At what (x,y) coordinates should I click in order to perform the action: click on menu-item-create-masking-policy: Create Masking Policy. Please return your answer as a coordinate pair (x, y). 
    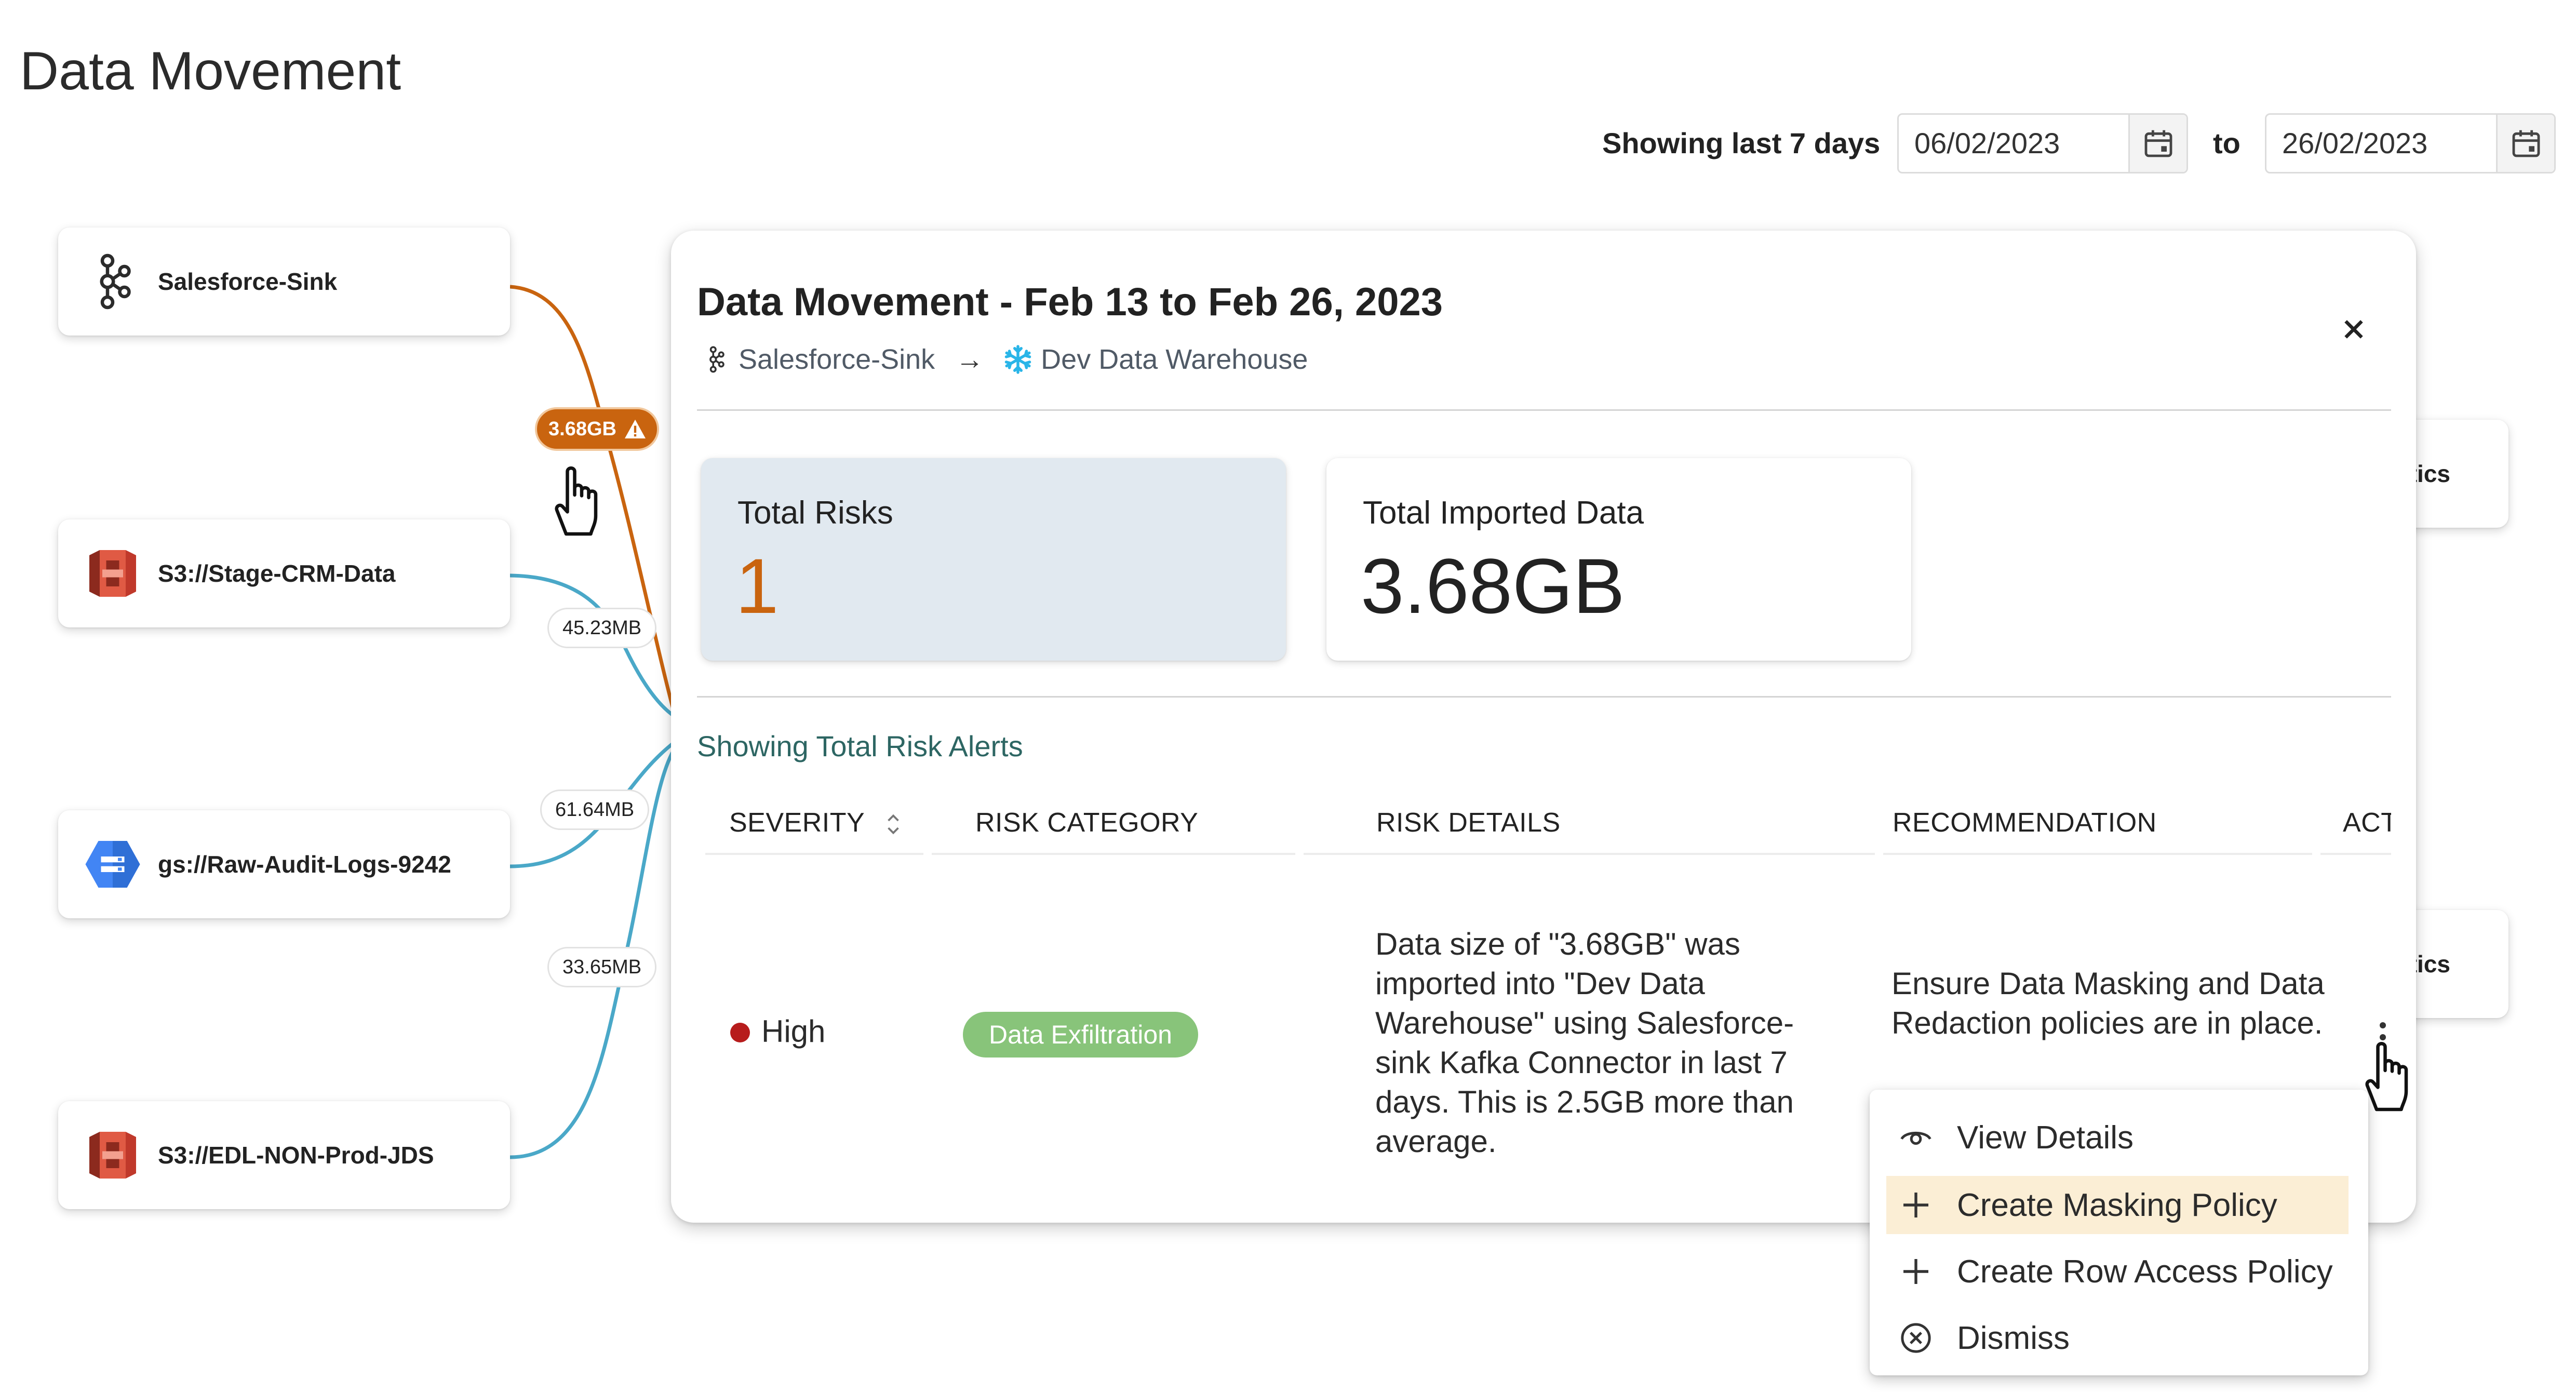
    Looking at the image, I should click on (2118, 1205).